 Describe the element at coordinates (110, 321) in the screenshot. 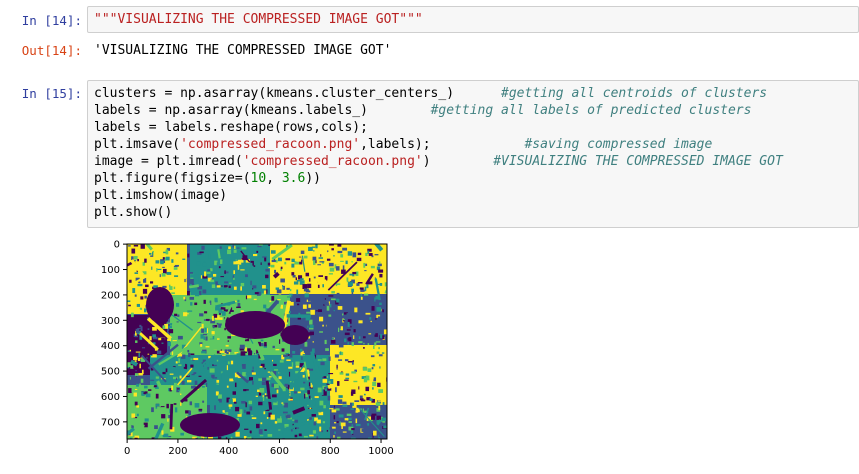

I see `y-tick-label: 300` at that location.